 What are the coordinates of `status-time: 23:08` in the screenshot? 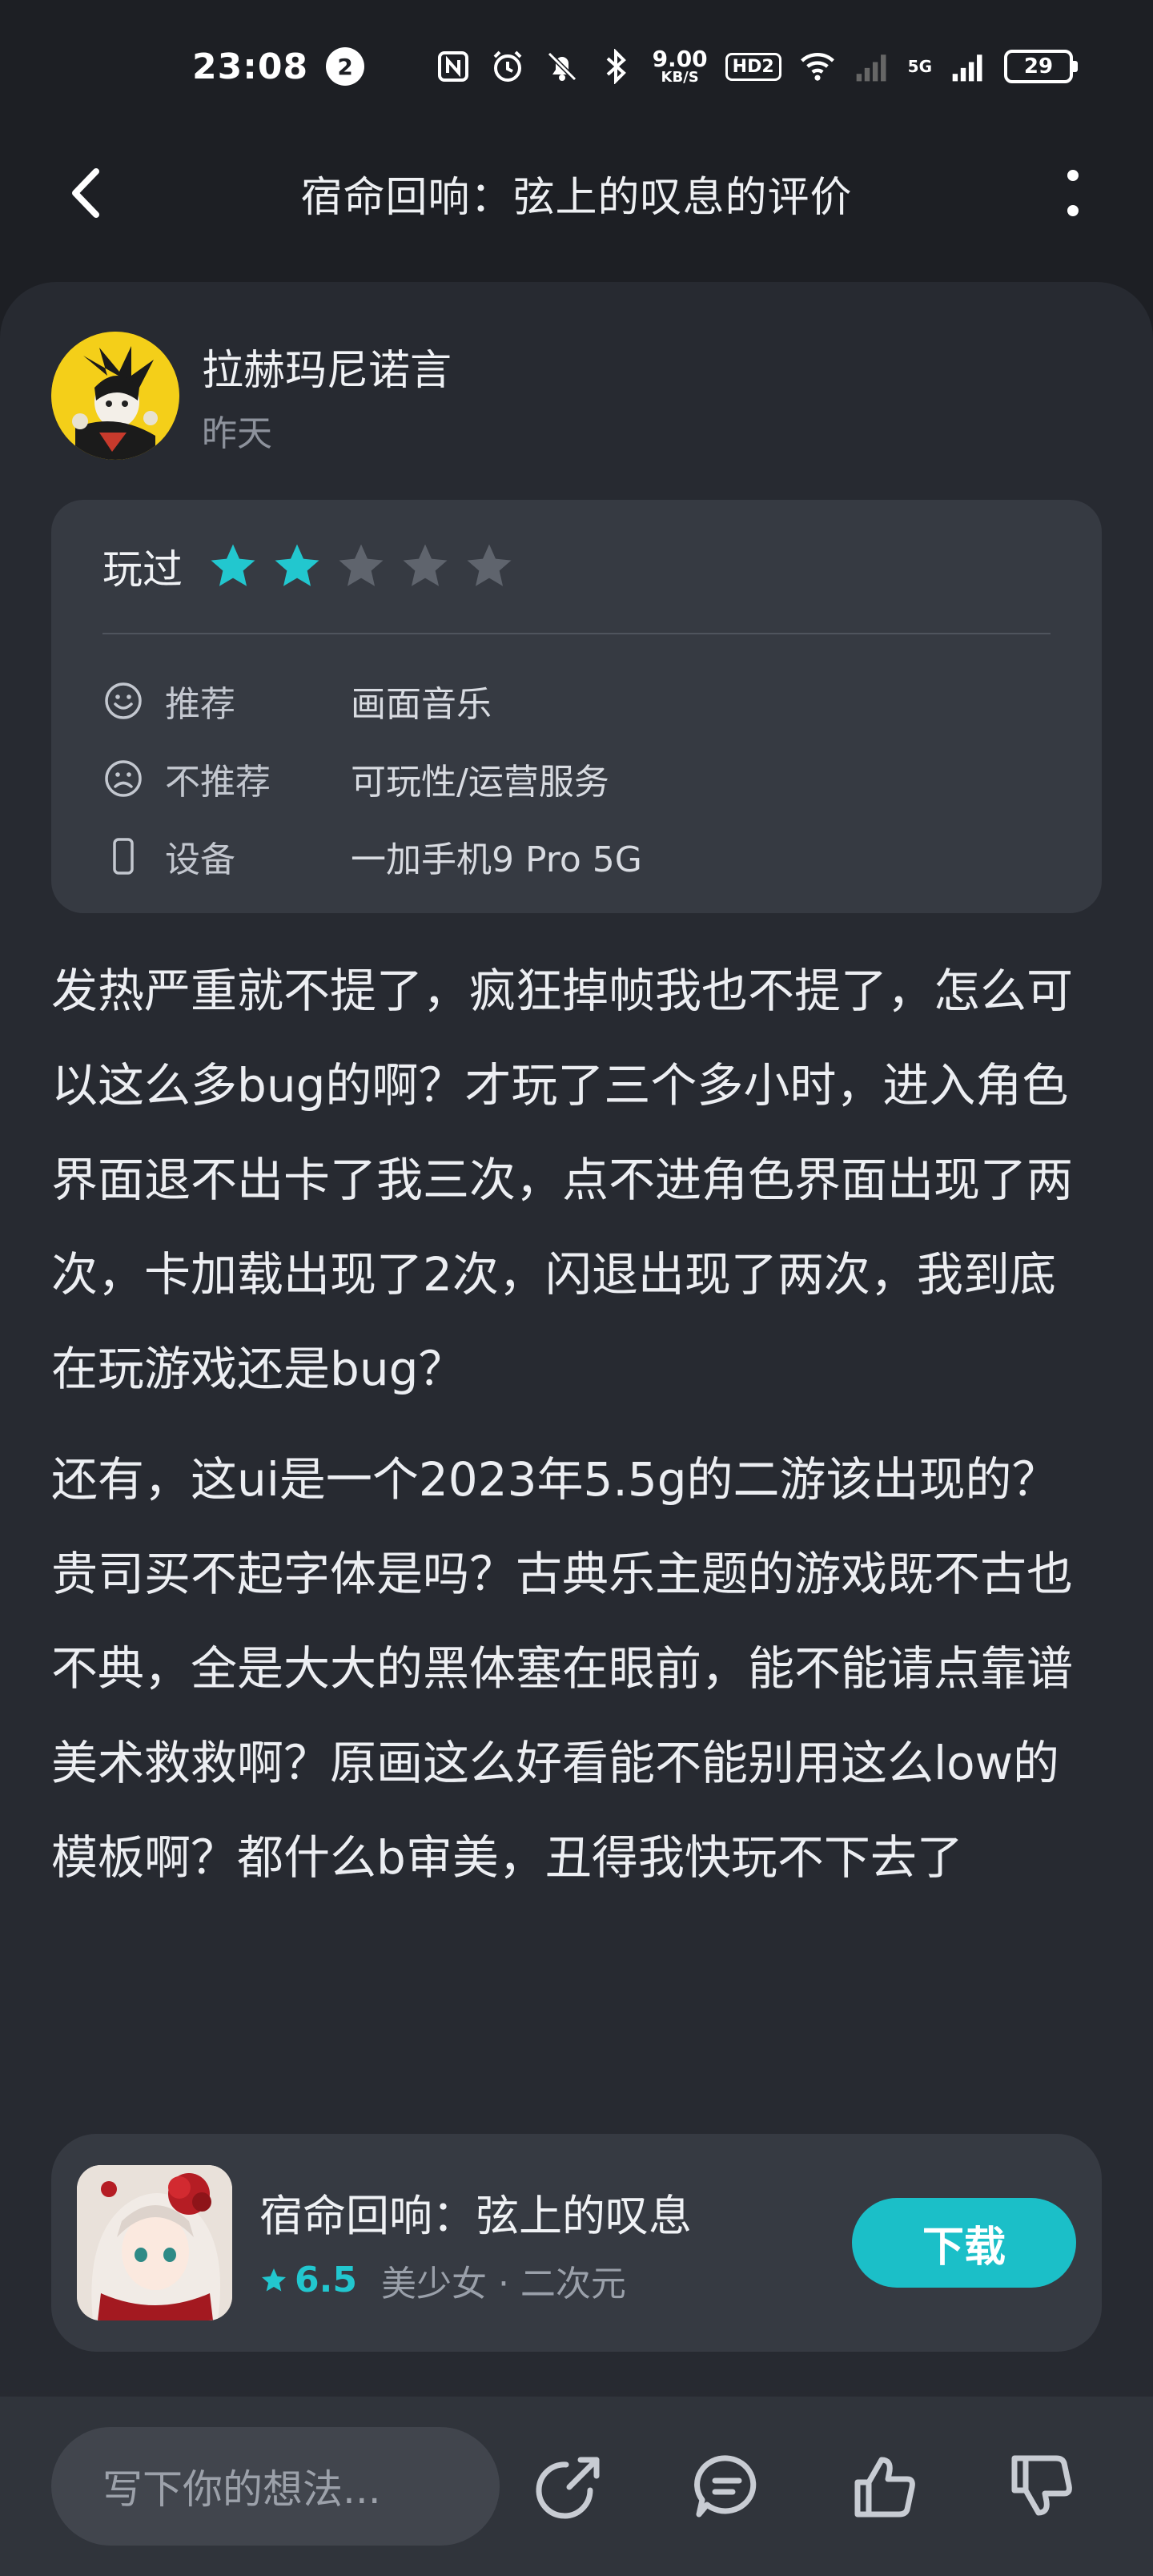 It's located at (251, 66).